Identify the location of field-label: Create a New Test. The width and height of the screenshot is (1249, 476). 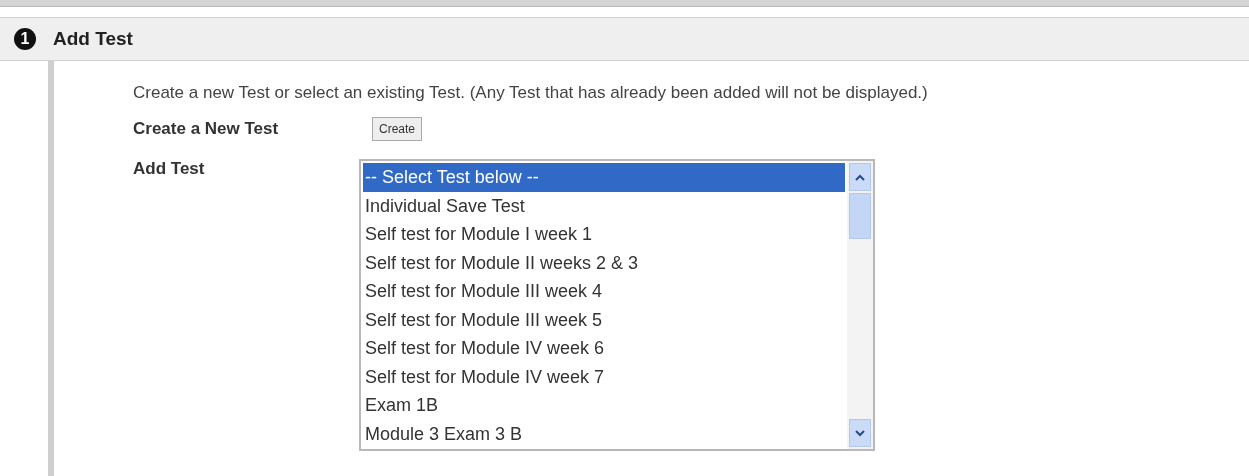
(206, 129).